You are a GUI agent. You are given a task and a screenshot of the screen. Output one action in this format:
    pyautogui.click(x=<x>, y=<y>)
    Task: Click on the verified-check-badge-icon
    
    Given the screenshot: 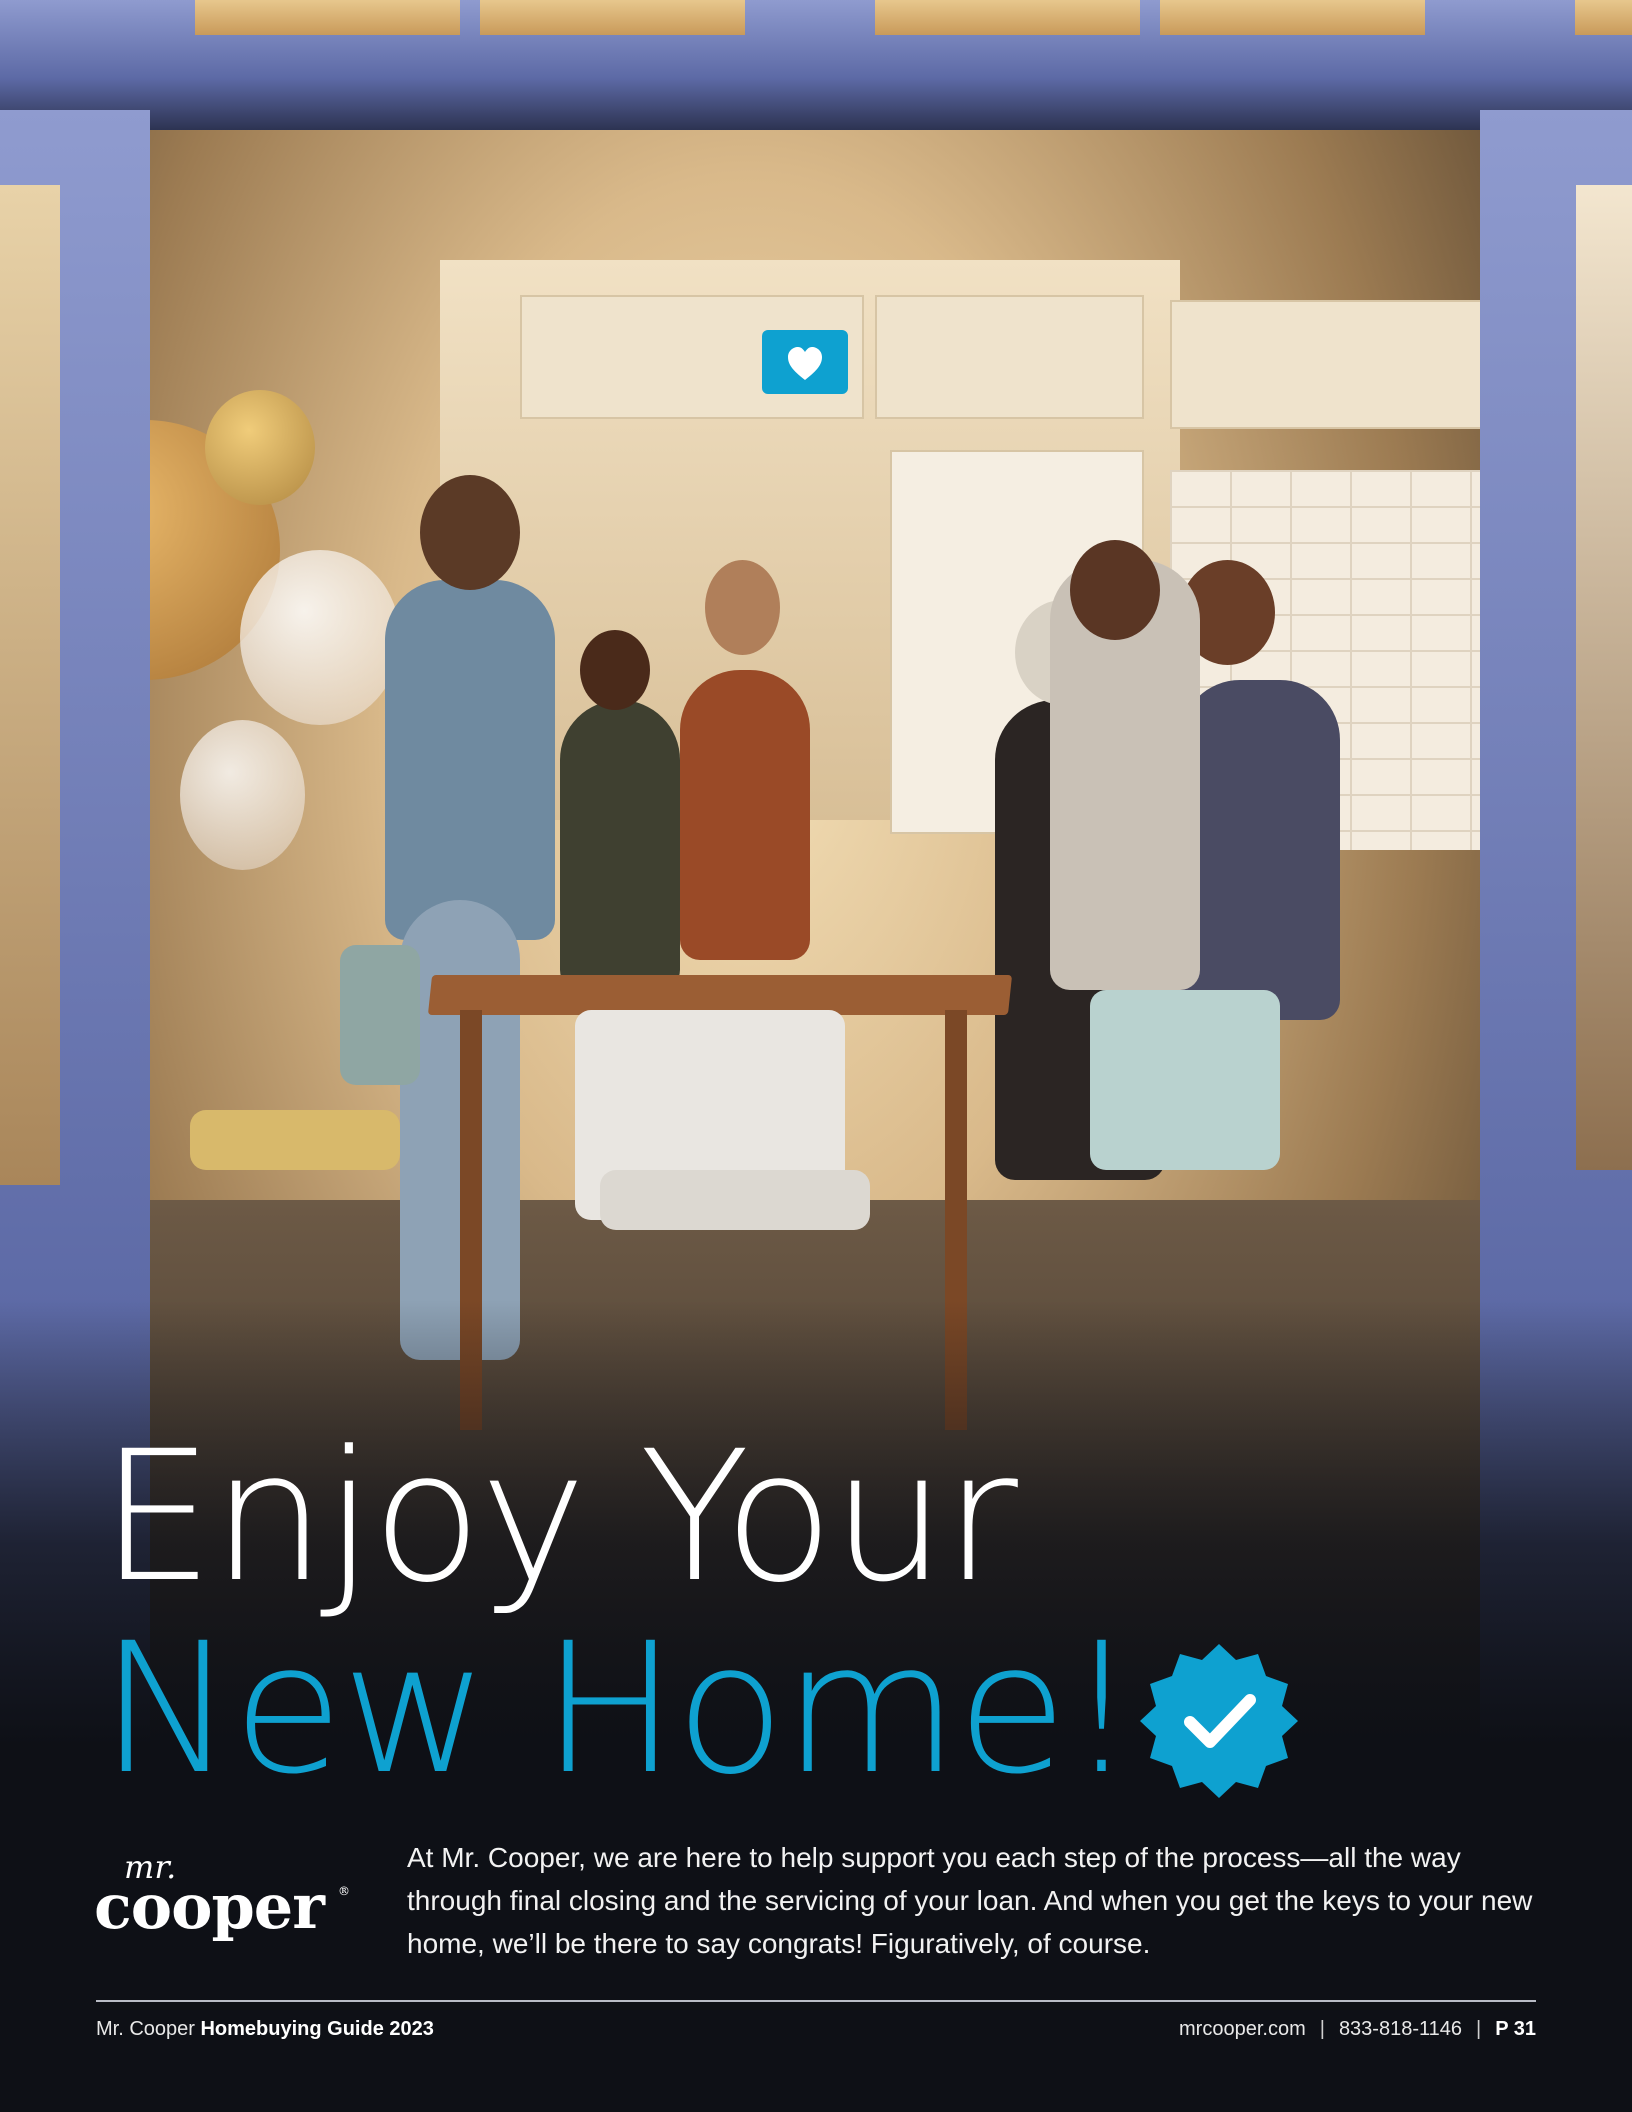 What is the action you would take?
    pyautogui.click(x=1219, y=1721)
    